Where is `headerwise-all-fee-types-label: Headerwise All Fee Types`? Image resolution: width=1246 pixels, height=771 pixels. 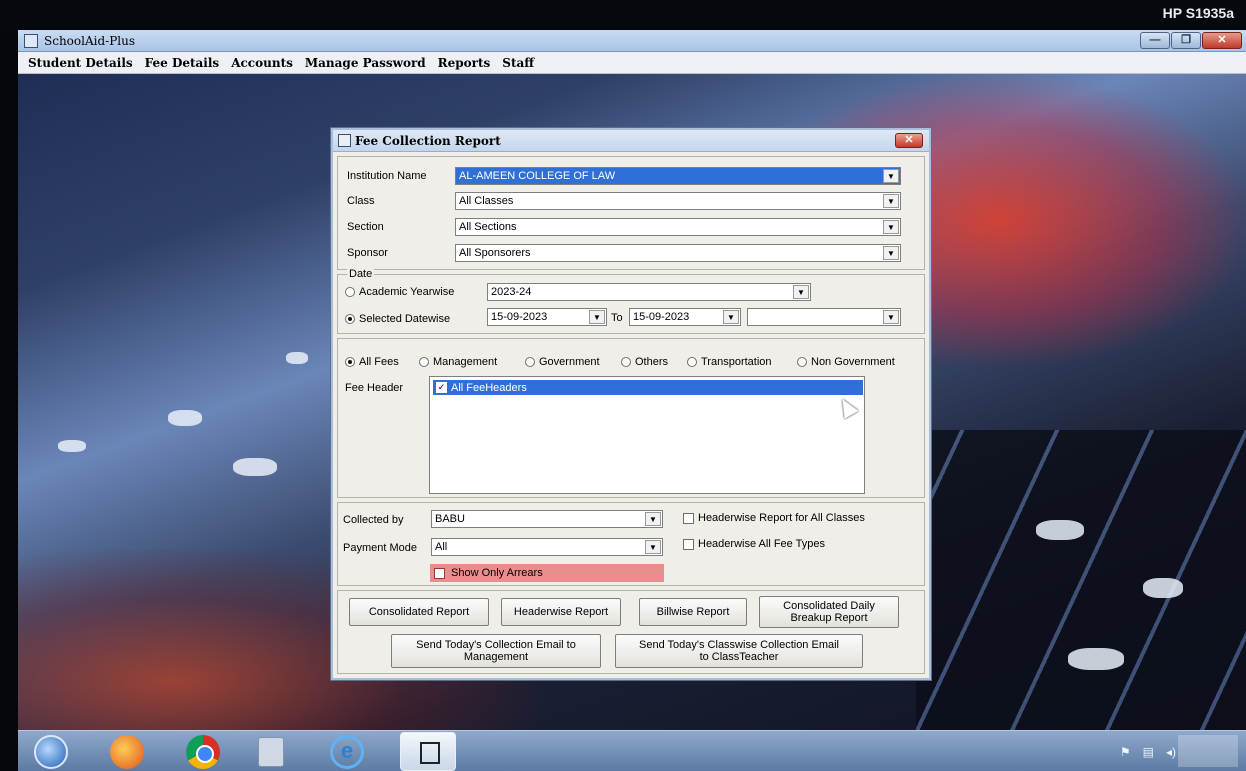 headerwise-all-fee-types-label: Headerwise All Fee Types is located at coordinates (761, 544).